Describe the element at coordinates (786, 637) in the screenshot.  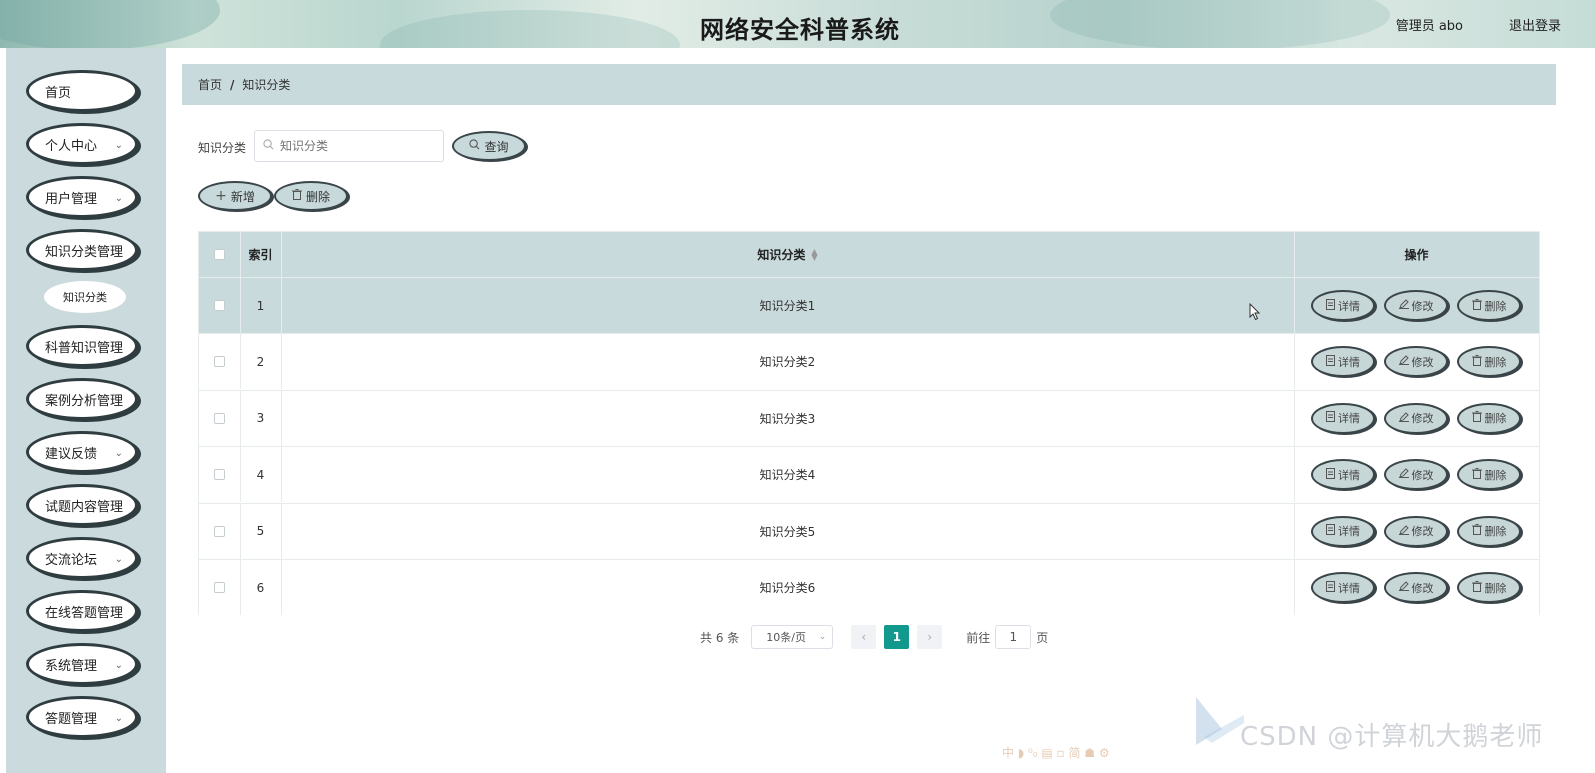
I see `page-size-value: 10条/页` at that location.